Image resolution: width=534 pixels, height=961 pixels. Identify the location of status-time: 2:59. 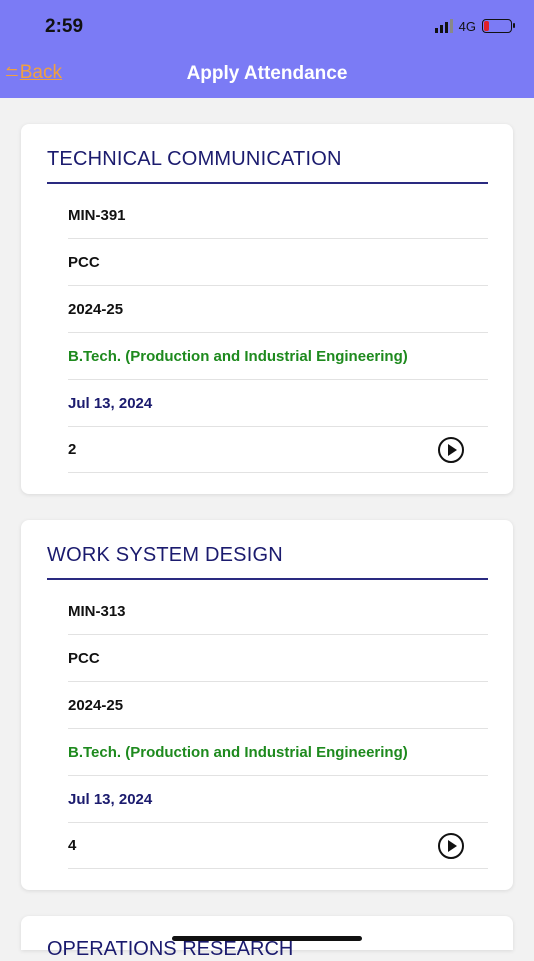
(64, 26).